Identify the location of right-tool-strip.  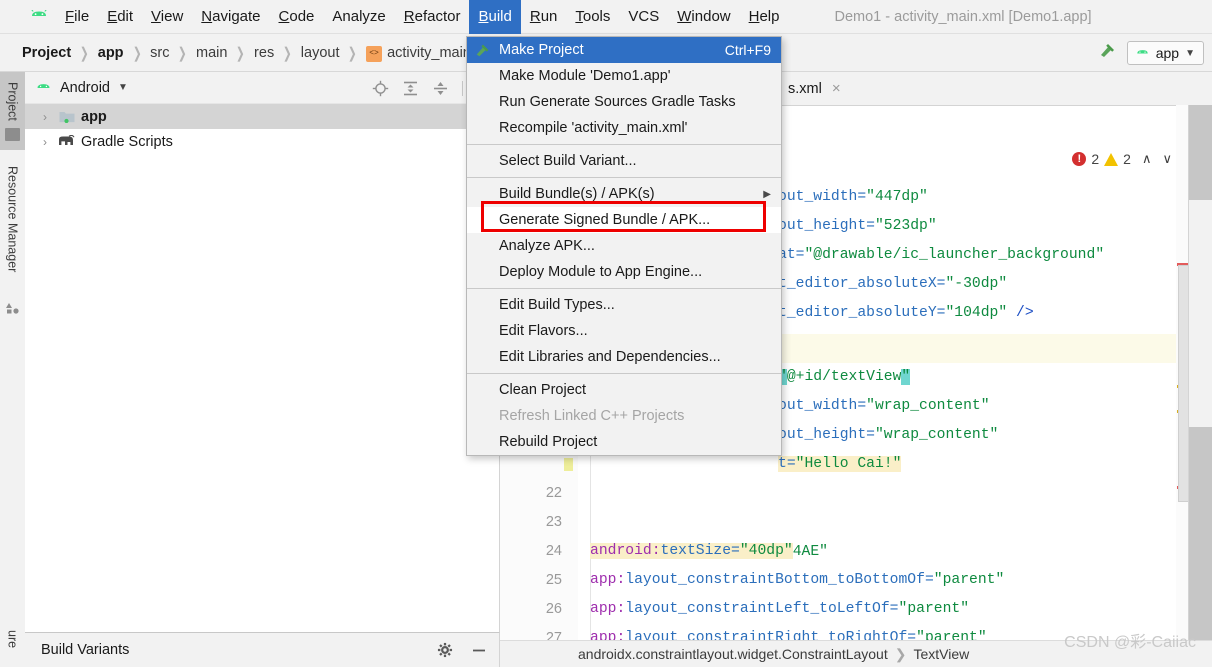
(1200, 386).